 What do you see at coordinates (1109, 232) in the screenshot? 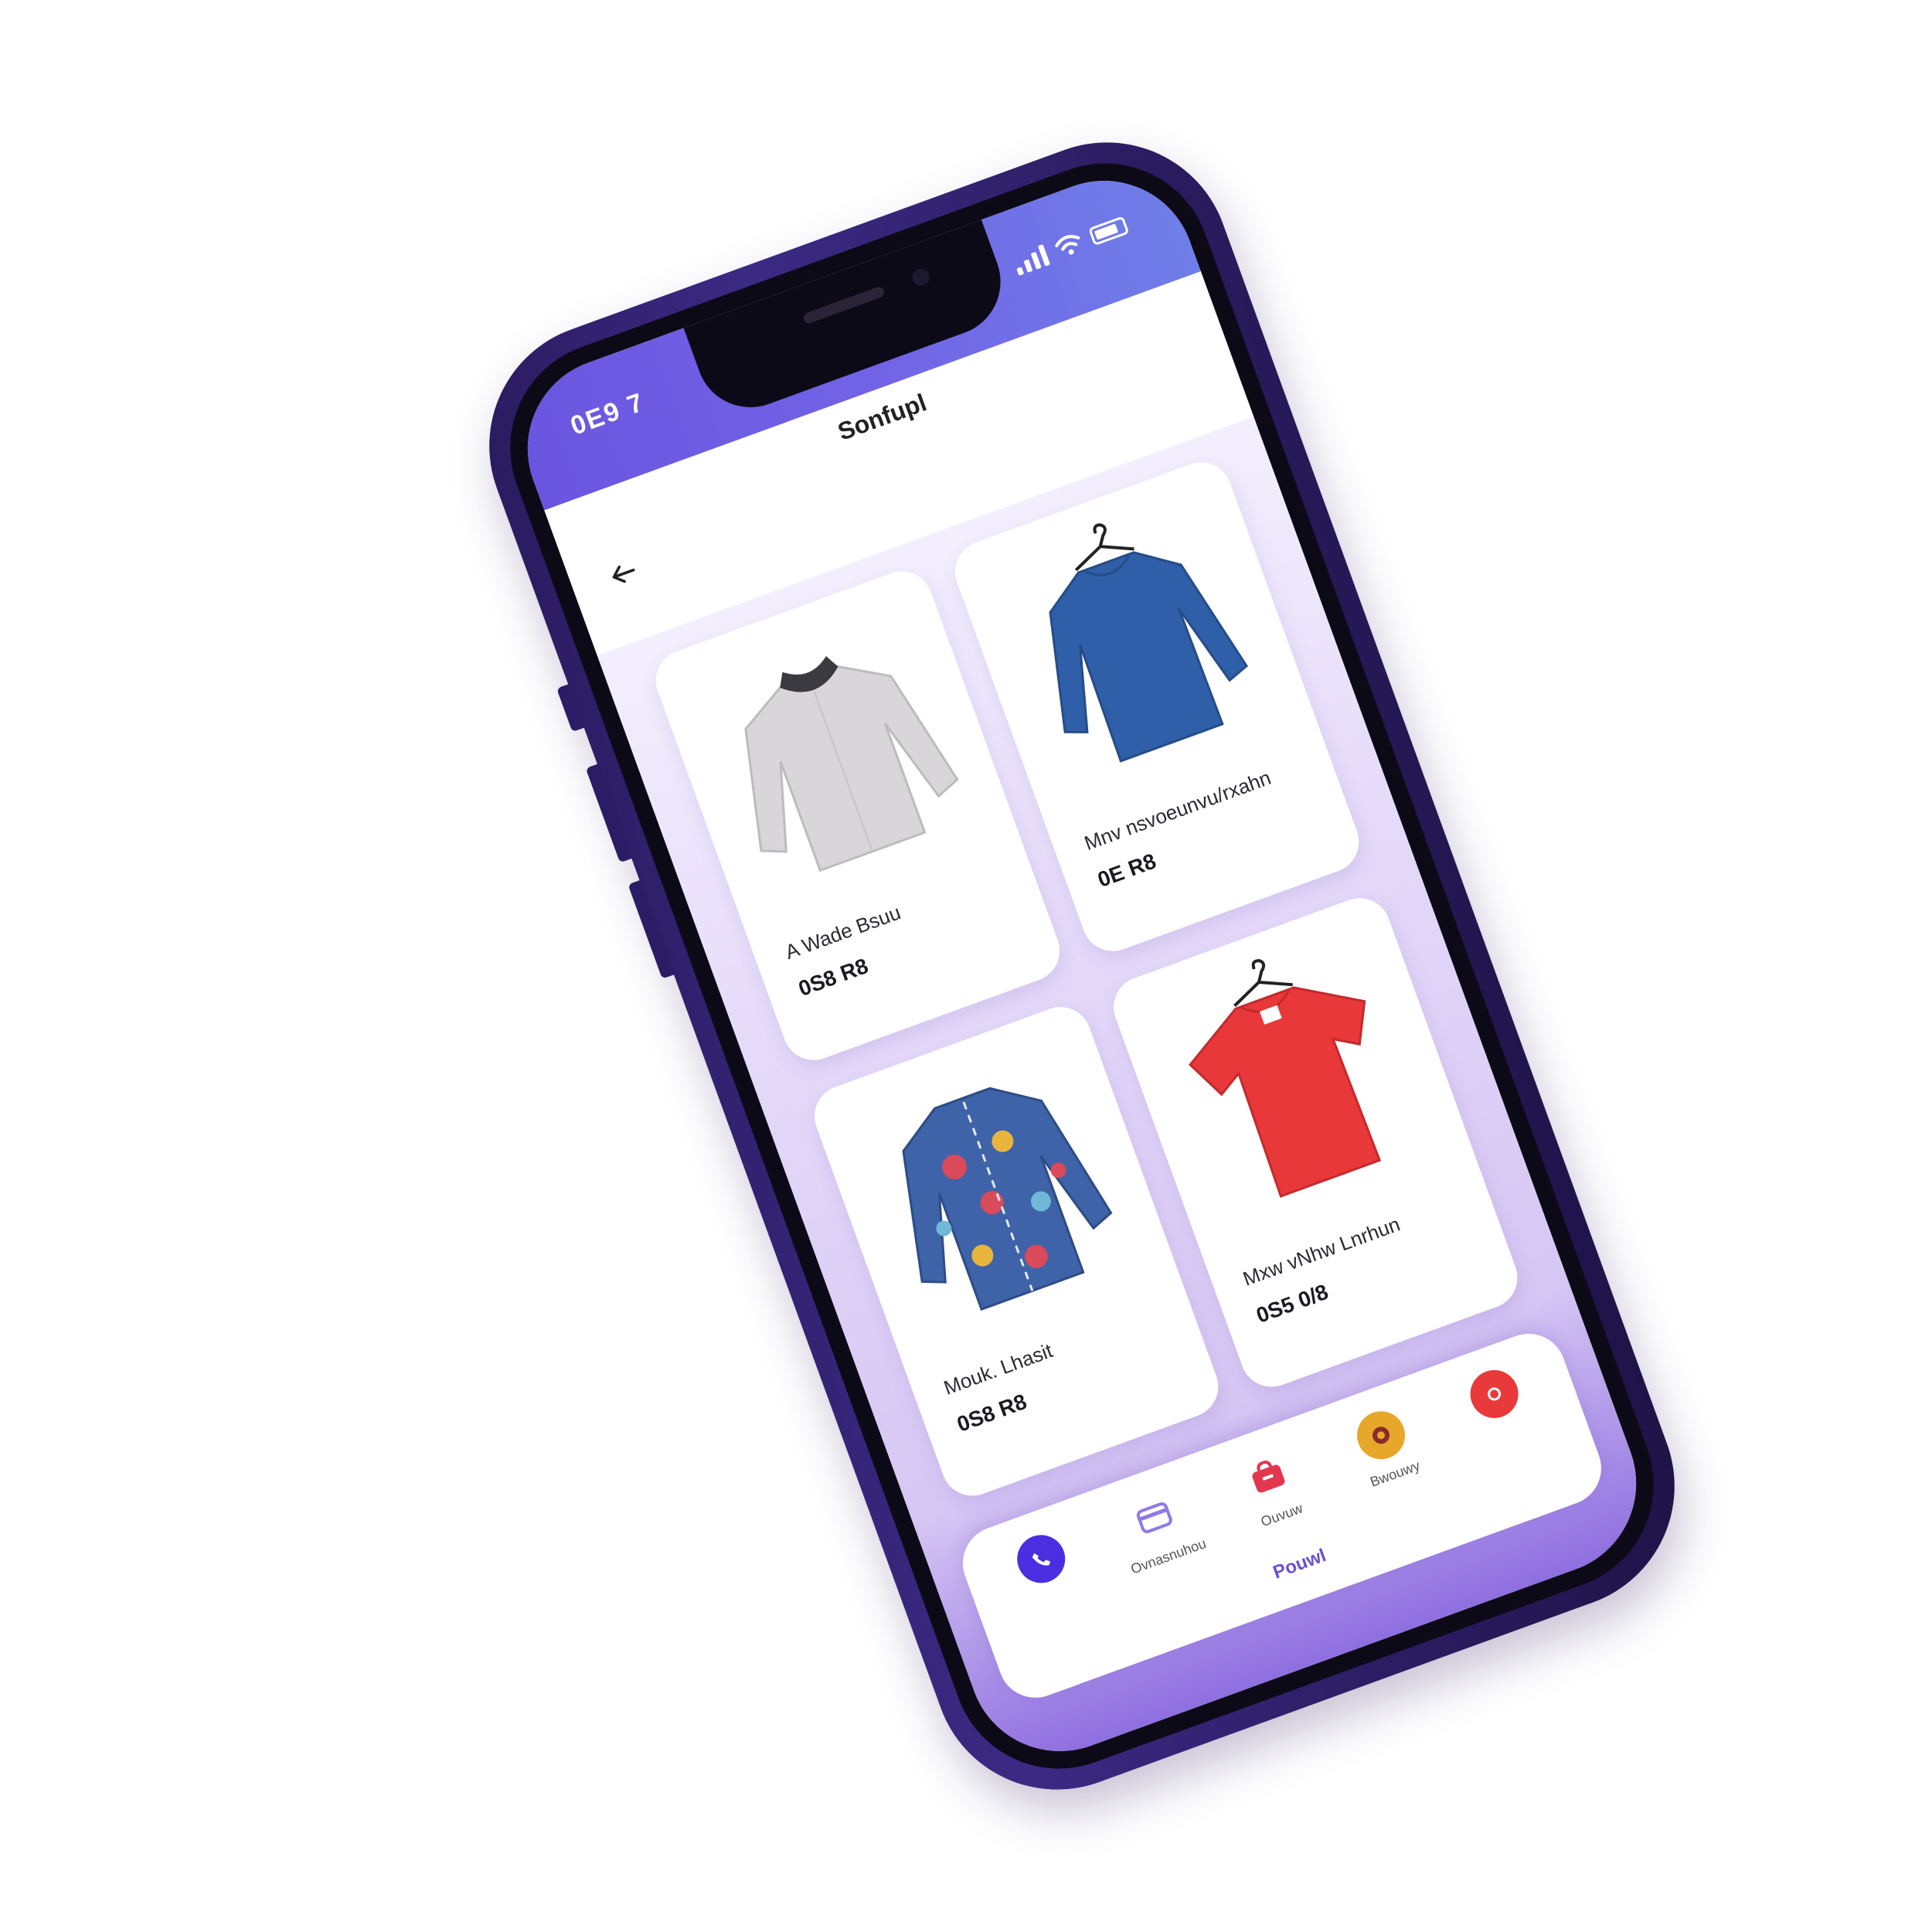
I see `battery-icon` at bounding box center [1109, 232].